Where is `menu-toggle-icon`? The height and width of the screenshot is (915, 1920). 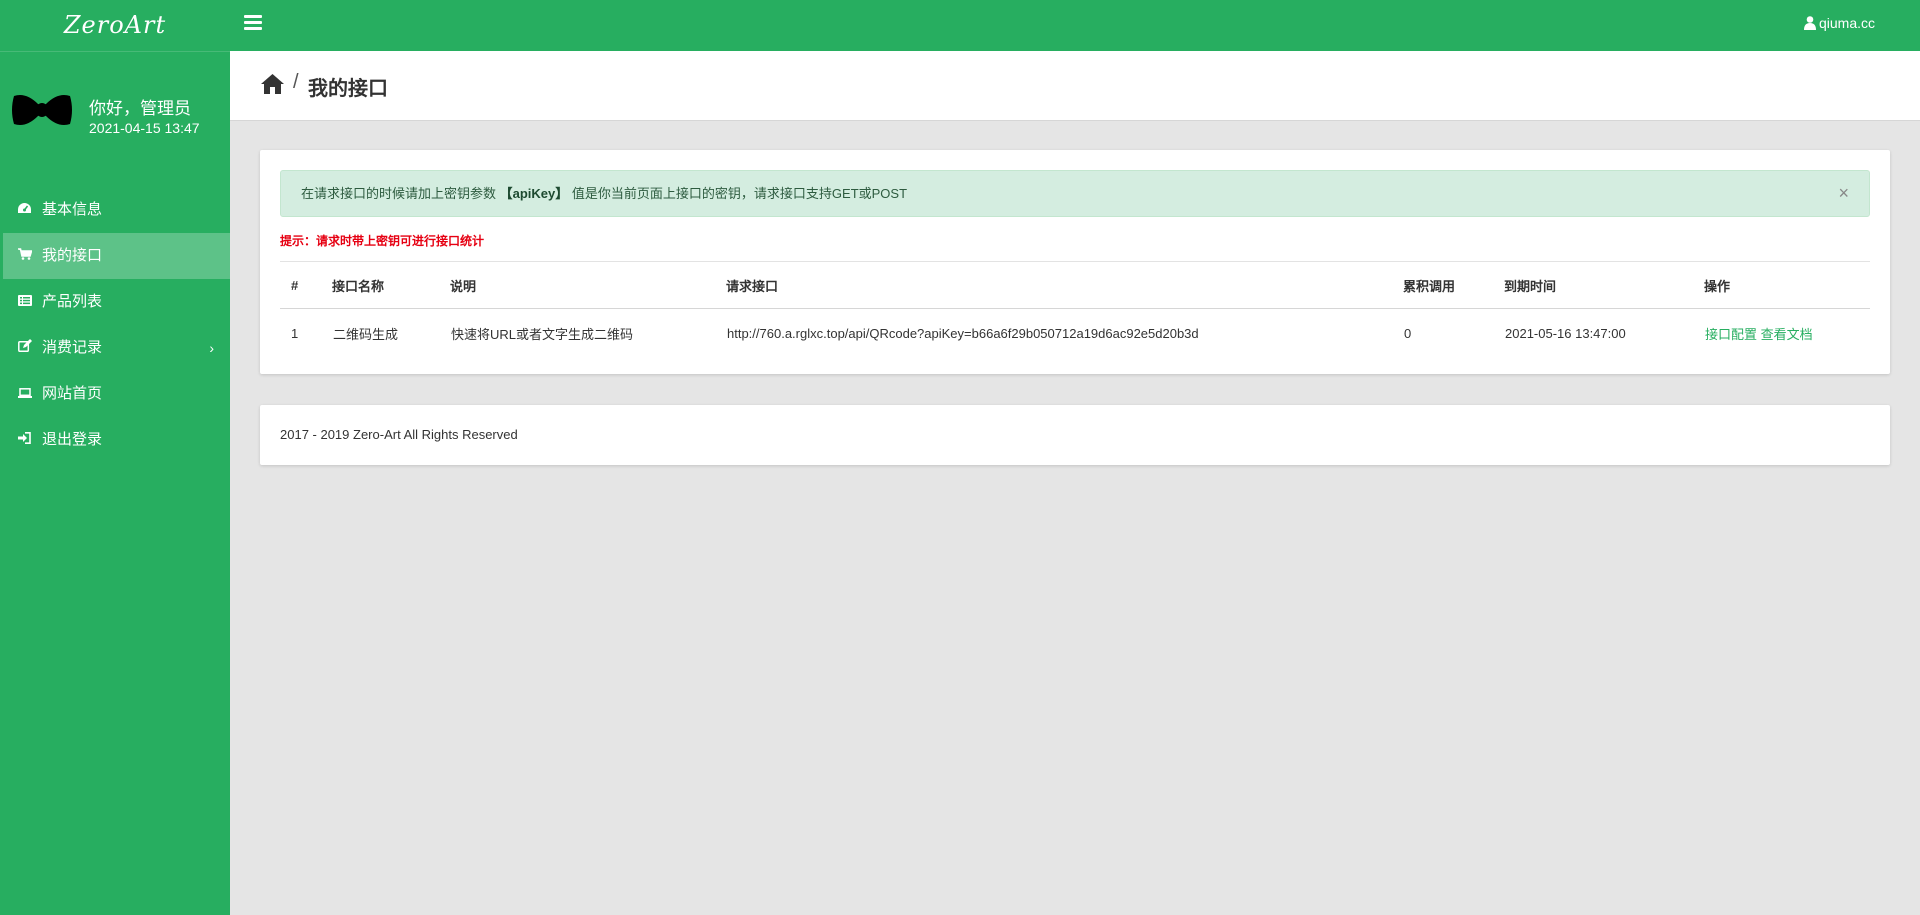 menu-toggle-icon is located at coordinates (253, 23).